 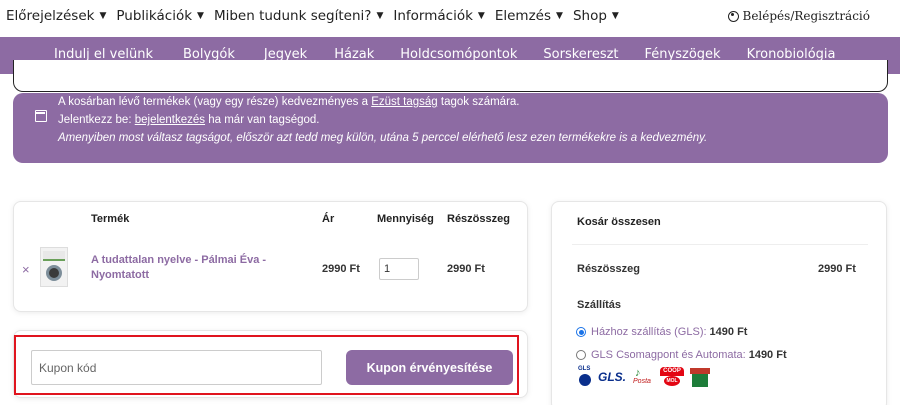 I want to click on menu-label: Előrejelzések, so click(x=50, y=16).